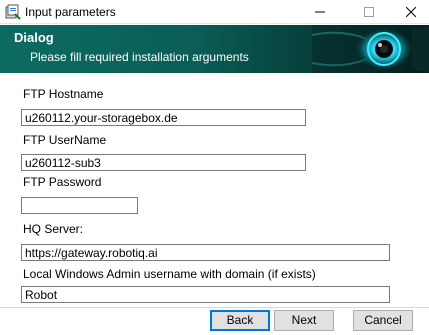 The width and height of the screenshot is (429, 335). What do you see at coordinates (53, 229) in the screenshot?
I see `hq-server-label: HQ Server:` at bounding box center [53, 229].